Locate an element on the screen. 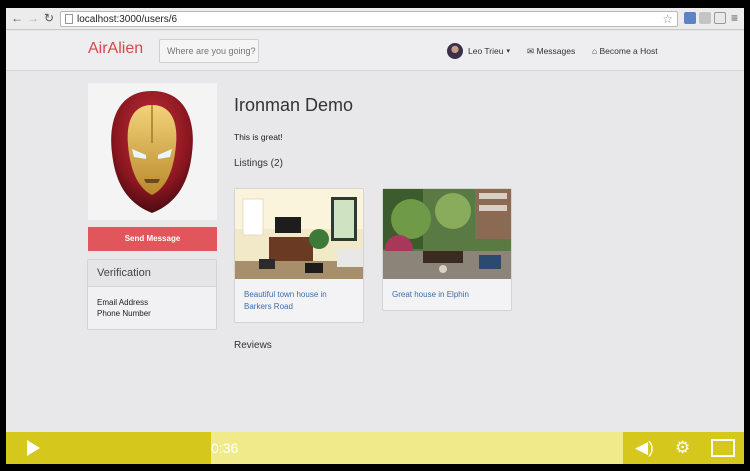 This screenshot has height=471, width=750. user-name: Leo Trieu is located at coordinates (486, 51).